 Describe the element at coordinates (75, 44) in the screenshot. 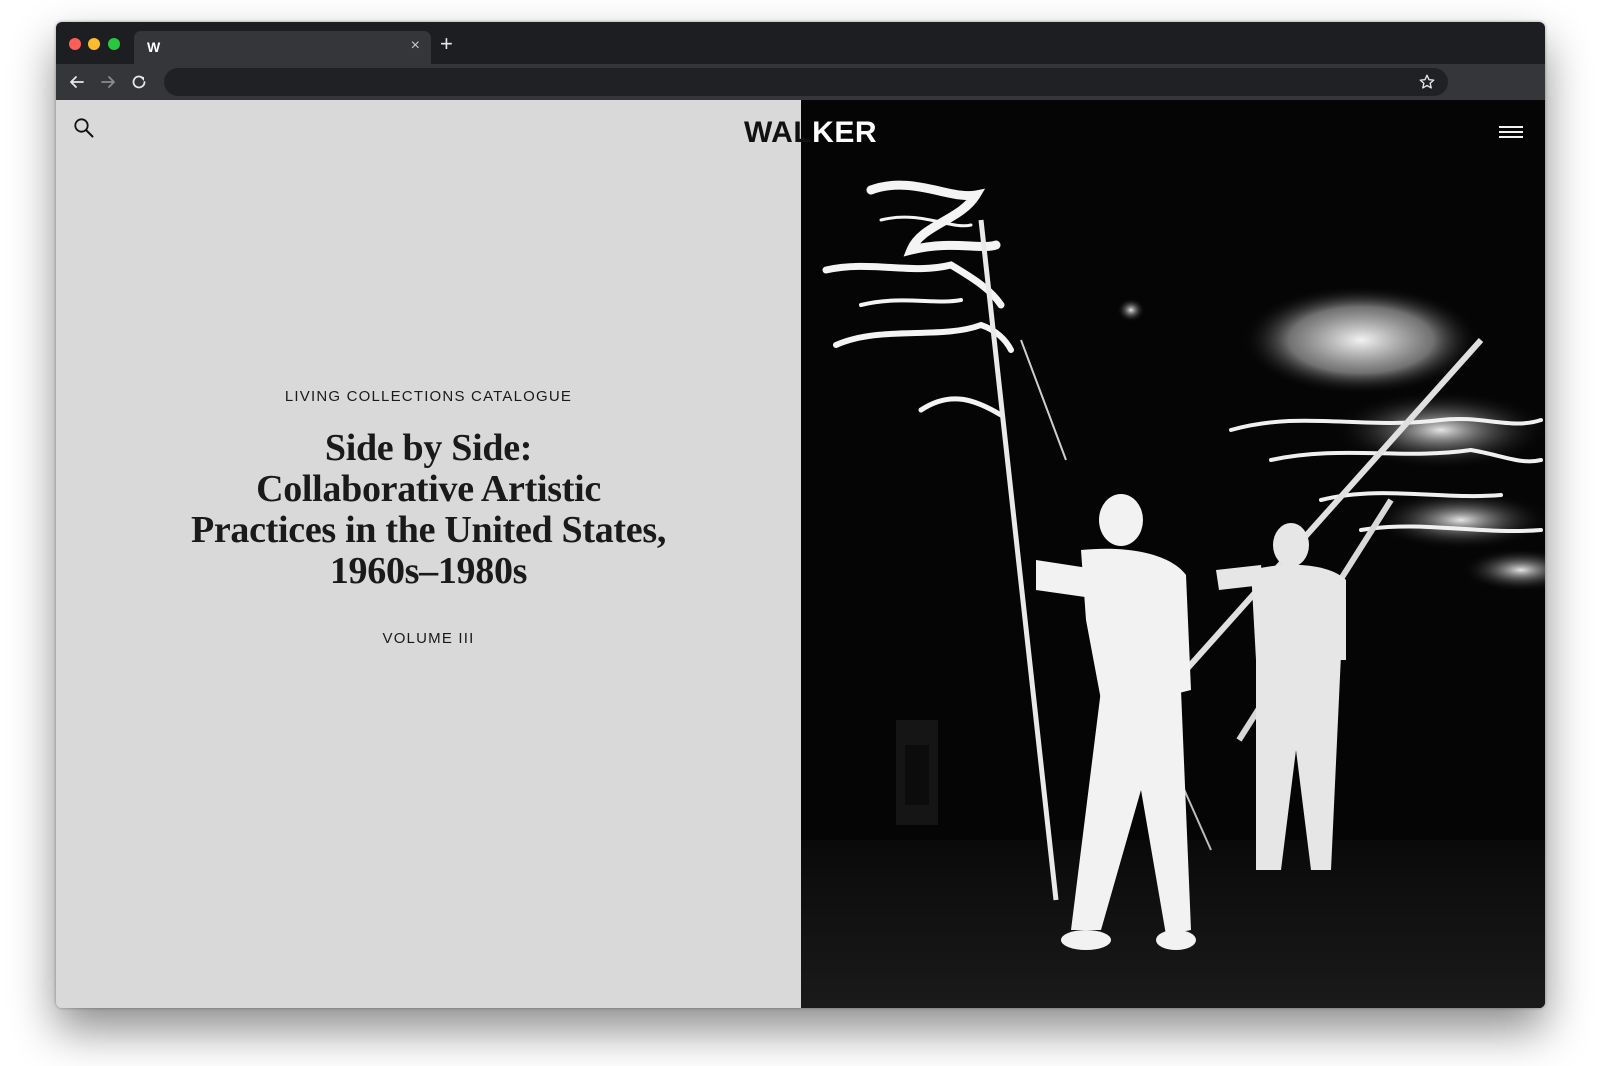

I see `window-close-button` at that location.